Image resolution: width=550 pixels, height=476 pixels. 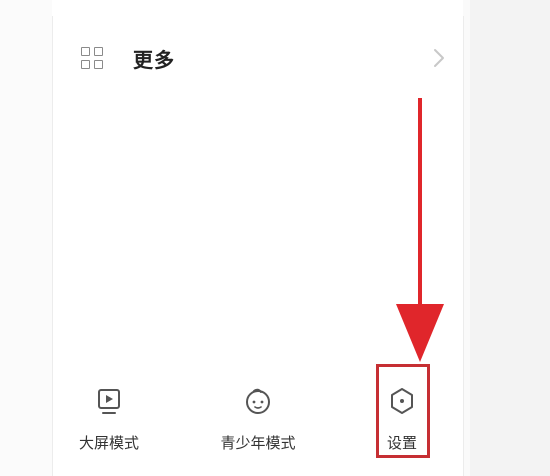 What do you see at coordinates (108, 443) in the screenshot?
I see `big-screen-mode-label: 大屏模式` at bounding box center [108, 443].